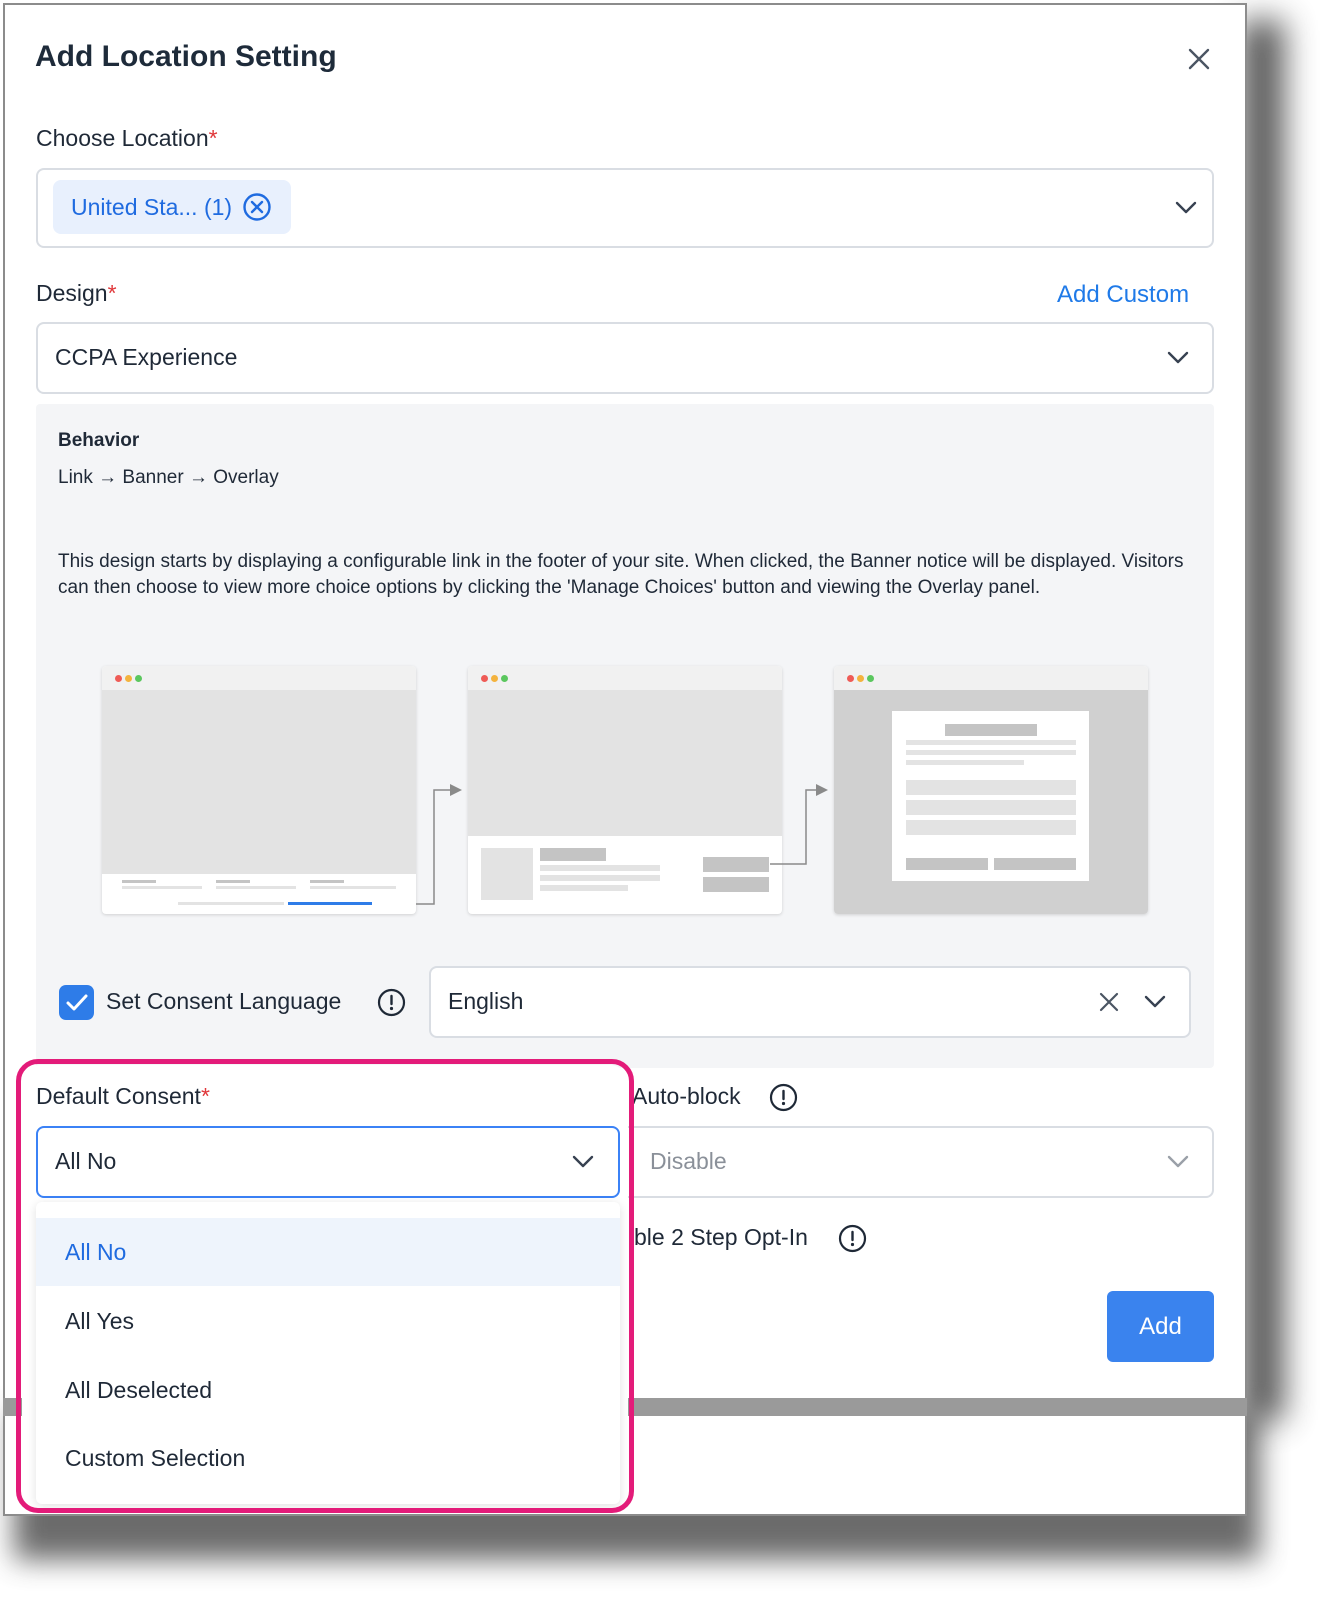 The width and height of the screenshot is (1326, 1600). I want to click on two-step-opt-in-label: ble 2 Step Opt-In, so click(721, 1237).